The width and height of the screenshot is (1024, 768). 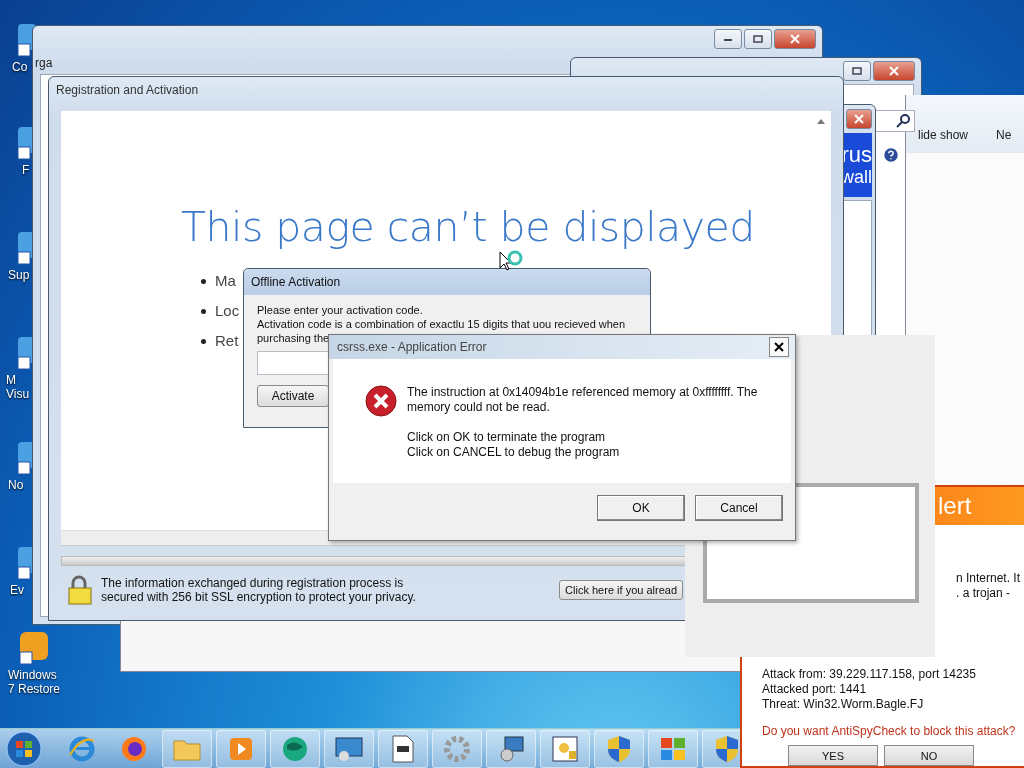 I want to click on error-heading: This page can’t be displayed, so click(x=468, y=227).